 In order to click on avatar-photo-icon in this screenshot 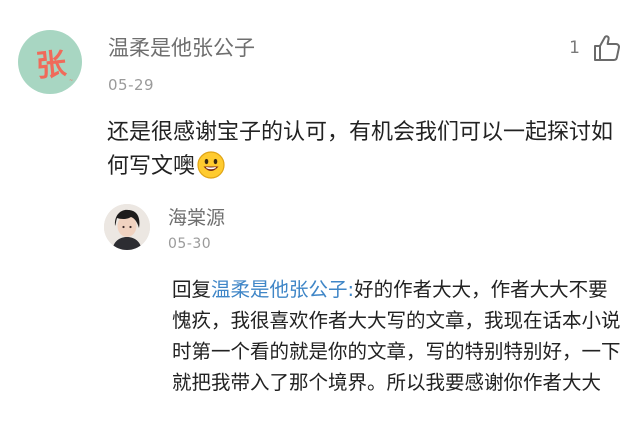, I will do `click(127, 227)`.